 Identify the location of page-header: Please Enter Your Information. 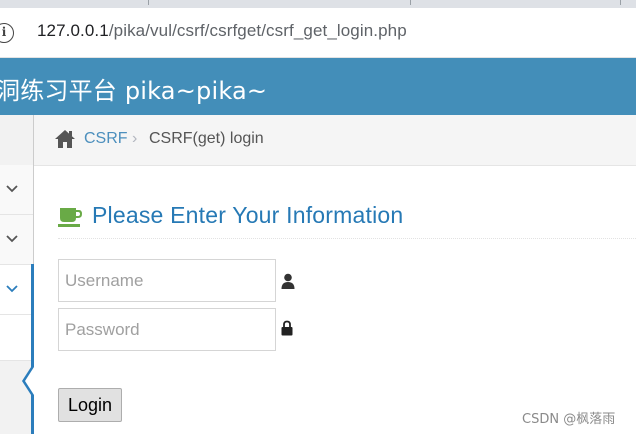
(347, 219).